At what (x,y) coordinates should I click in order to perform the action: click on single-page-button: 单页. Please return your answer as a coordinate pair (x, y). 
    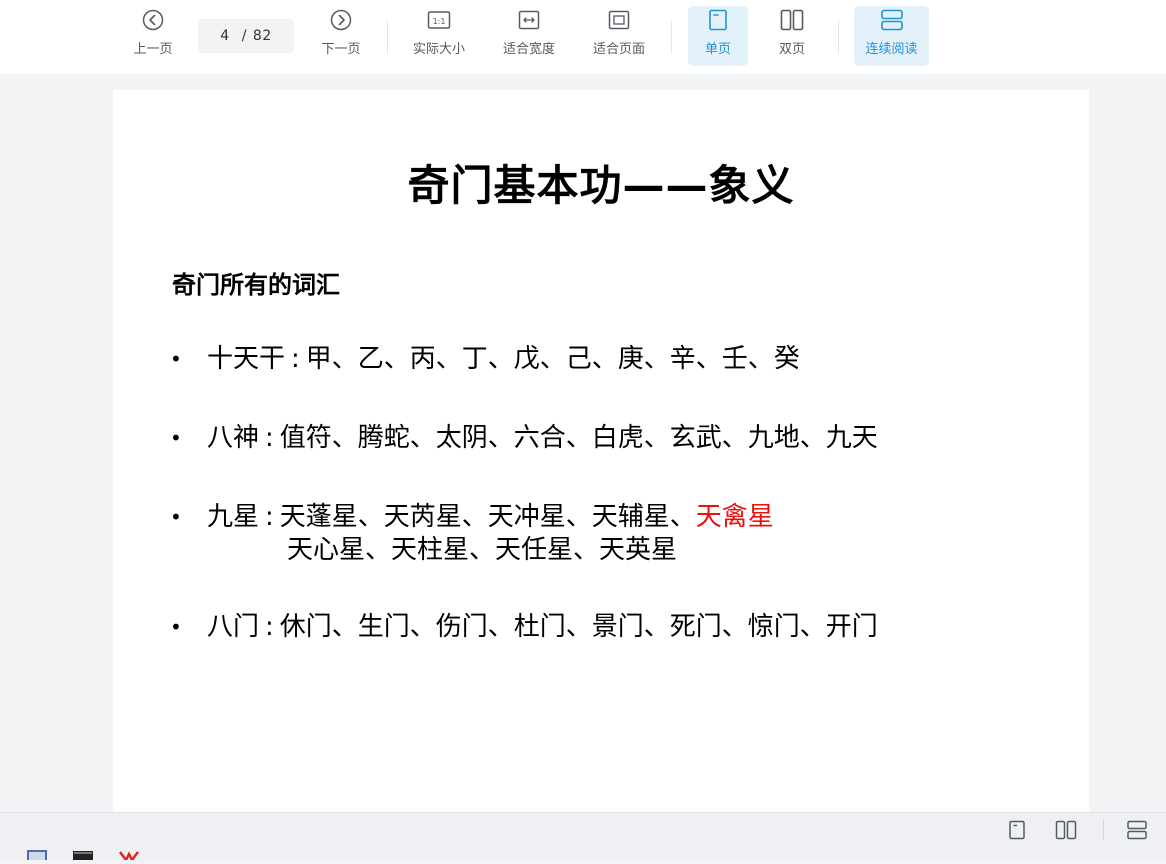
    Looking at the image, I should click on (718, 36).